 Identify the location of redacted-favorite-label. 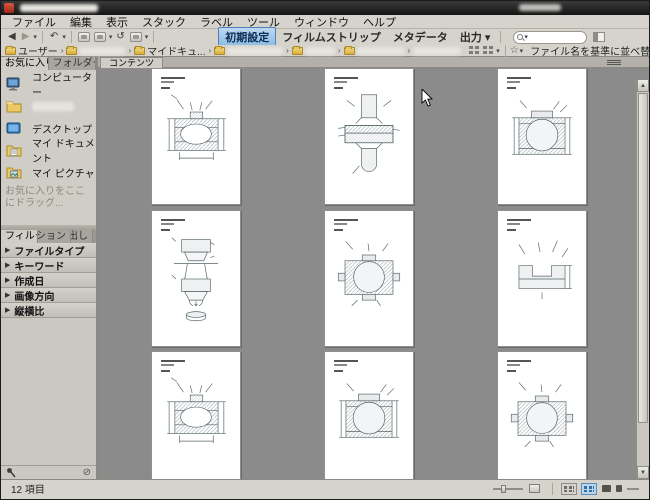
(53, 106).